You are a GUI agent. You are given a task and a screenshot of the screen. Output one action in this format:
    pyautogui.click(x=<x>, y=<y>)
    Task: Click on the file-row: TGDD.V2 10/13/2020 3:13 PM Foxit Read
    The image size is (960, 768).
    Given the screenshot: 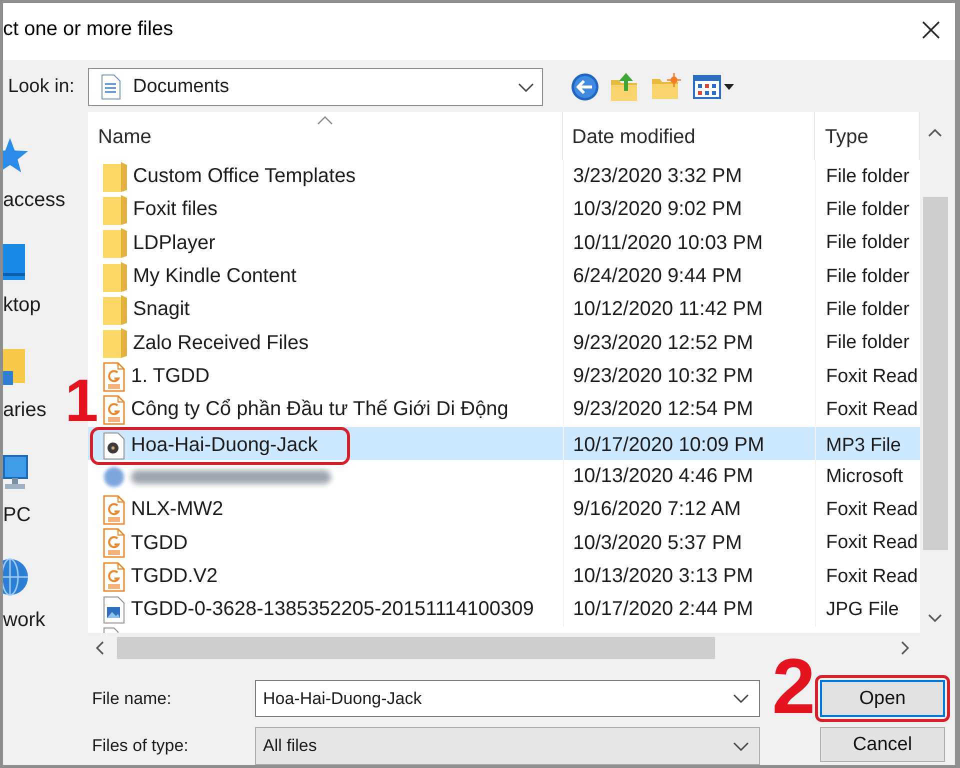 What is the action you would take?
    pyautogui.click(x=504, y=577)
    